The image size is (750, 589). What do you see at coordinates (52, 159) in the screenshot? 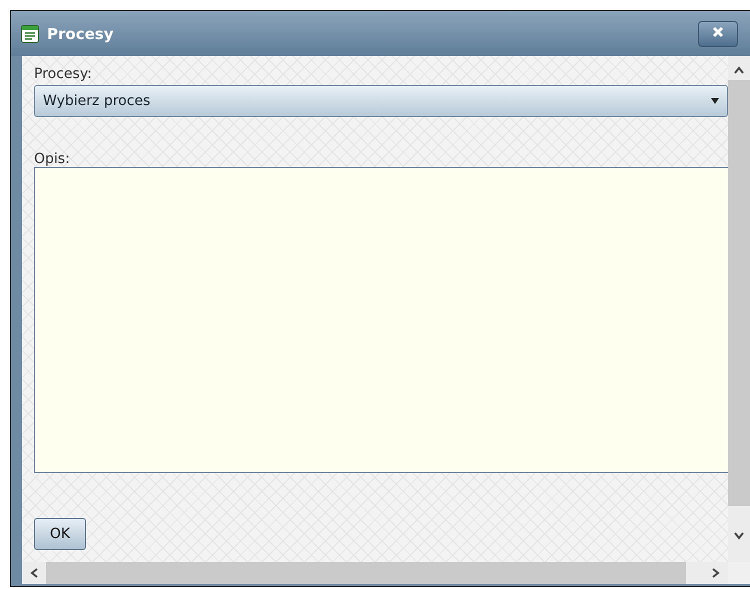
I see `description-label: Opis:` at bounding box center [52, 159].